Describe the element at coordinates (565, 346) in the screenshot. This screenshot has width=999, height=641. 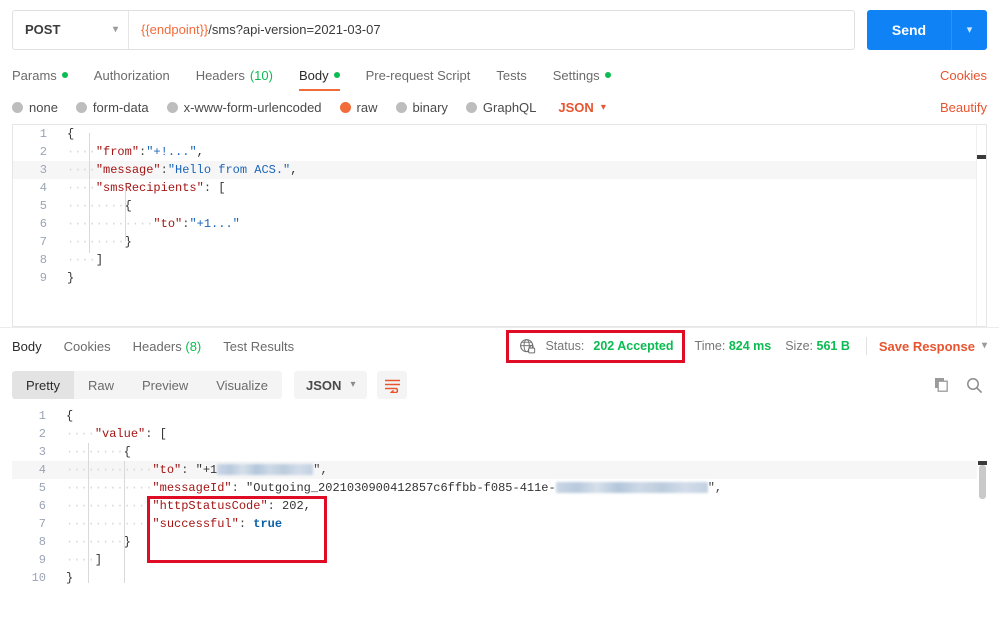
I see `status-label: Status:` at that location.